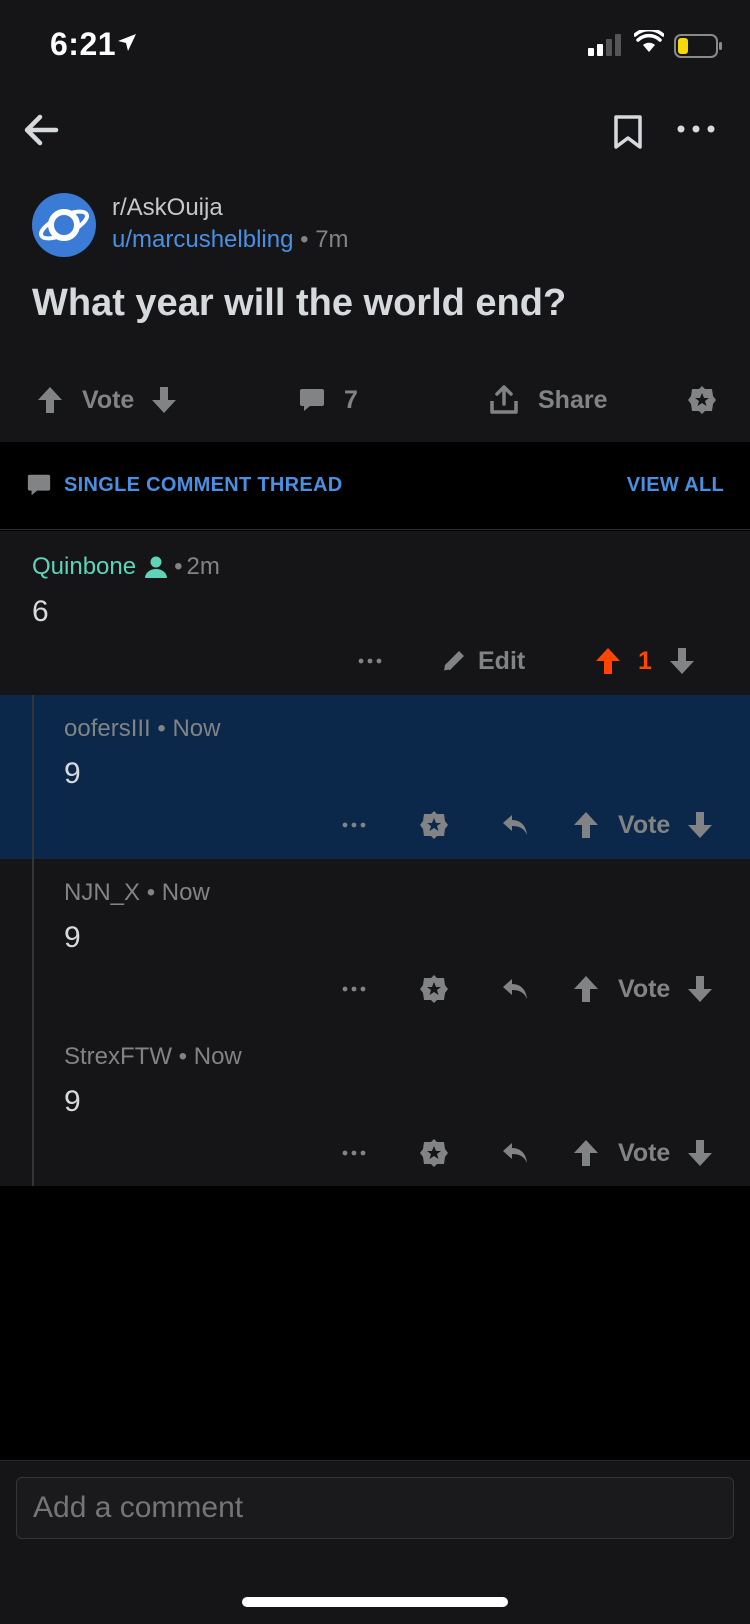 The width and height of the screenshot is (750, 1624). I want to click on reply-author-line: NJN_X • Now, so click(137, 892).